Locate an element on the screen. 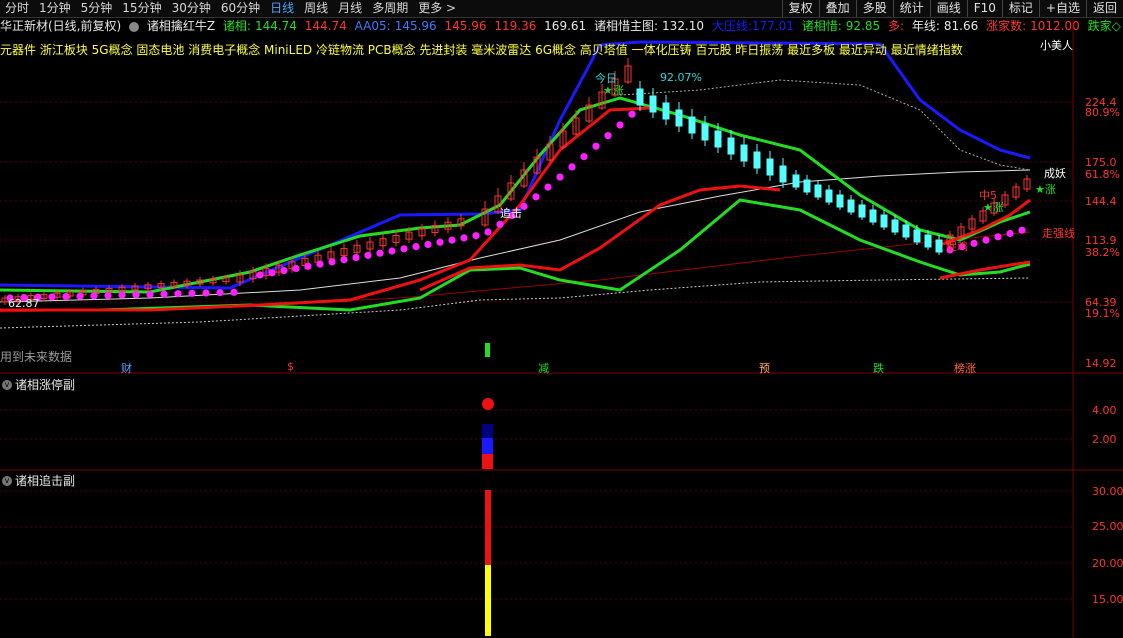 The image size is (1123, 638). event-marker: $ is located at coordinates (290, 366).